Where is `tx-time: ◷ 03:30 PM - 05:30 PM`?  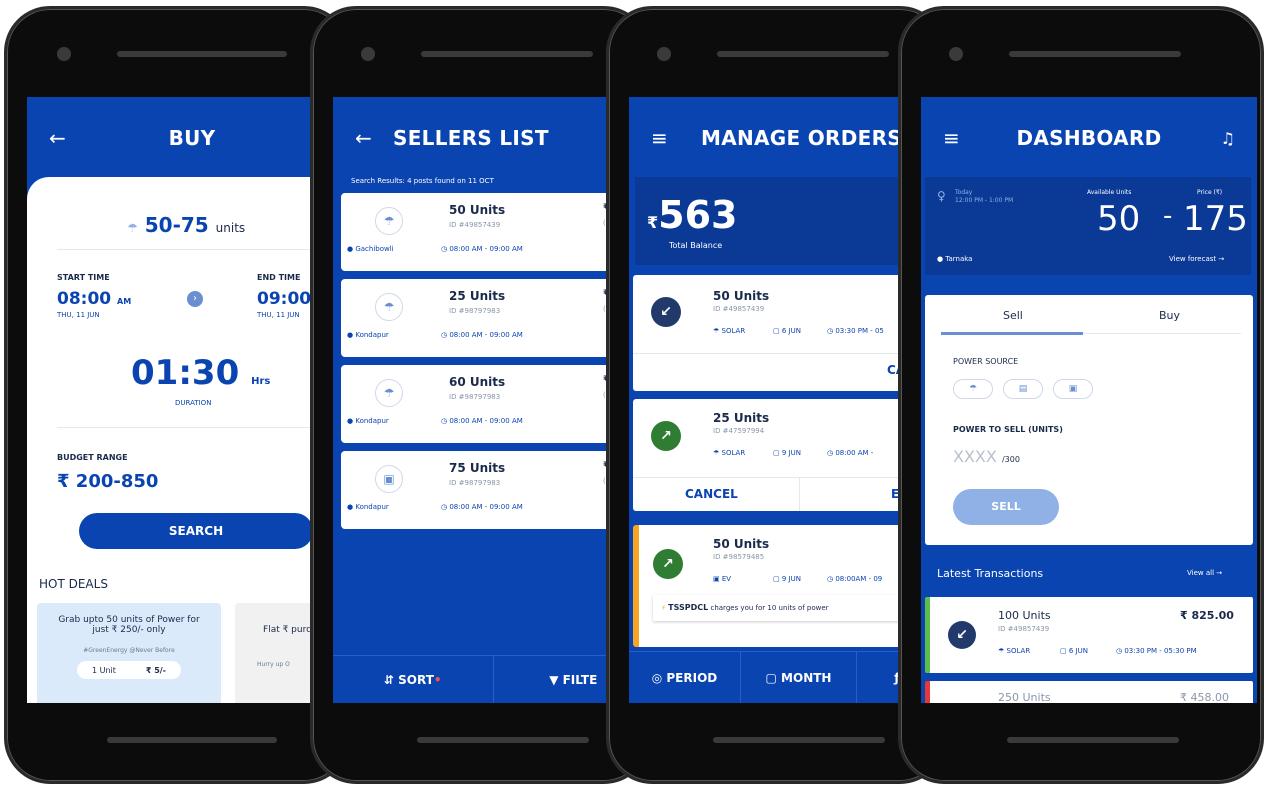 tx-time: ◷ 03:30 PM - 05:30 PM is located at coordinates (1156, 651).